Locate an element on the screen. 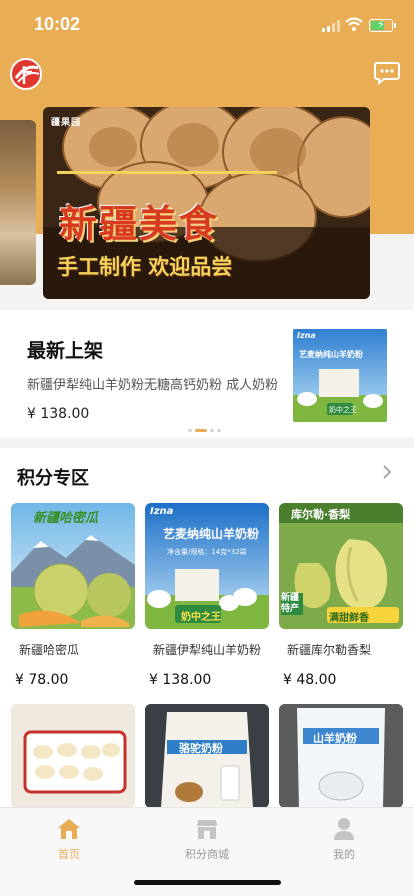 The height and width of the screenshot is (896, 414). product-card: 新疆哈密瓜 新疆哈密瓜 ¥ 78.00 is located at coordinates (73, 595).